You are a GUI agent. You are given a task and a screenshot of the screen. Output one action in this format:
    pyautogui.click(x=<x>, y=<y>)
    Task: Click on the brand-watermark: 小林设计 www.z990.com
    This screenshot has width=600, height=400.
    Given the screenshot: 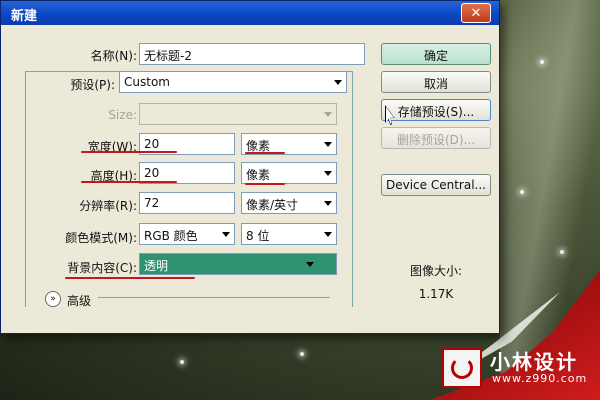 What is the action you would take?
    pyautogui.click(x=517, y=368)
    